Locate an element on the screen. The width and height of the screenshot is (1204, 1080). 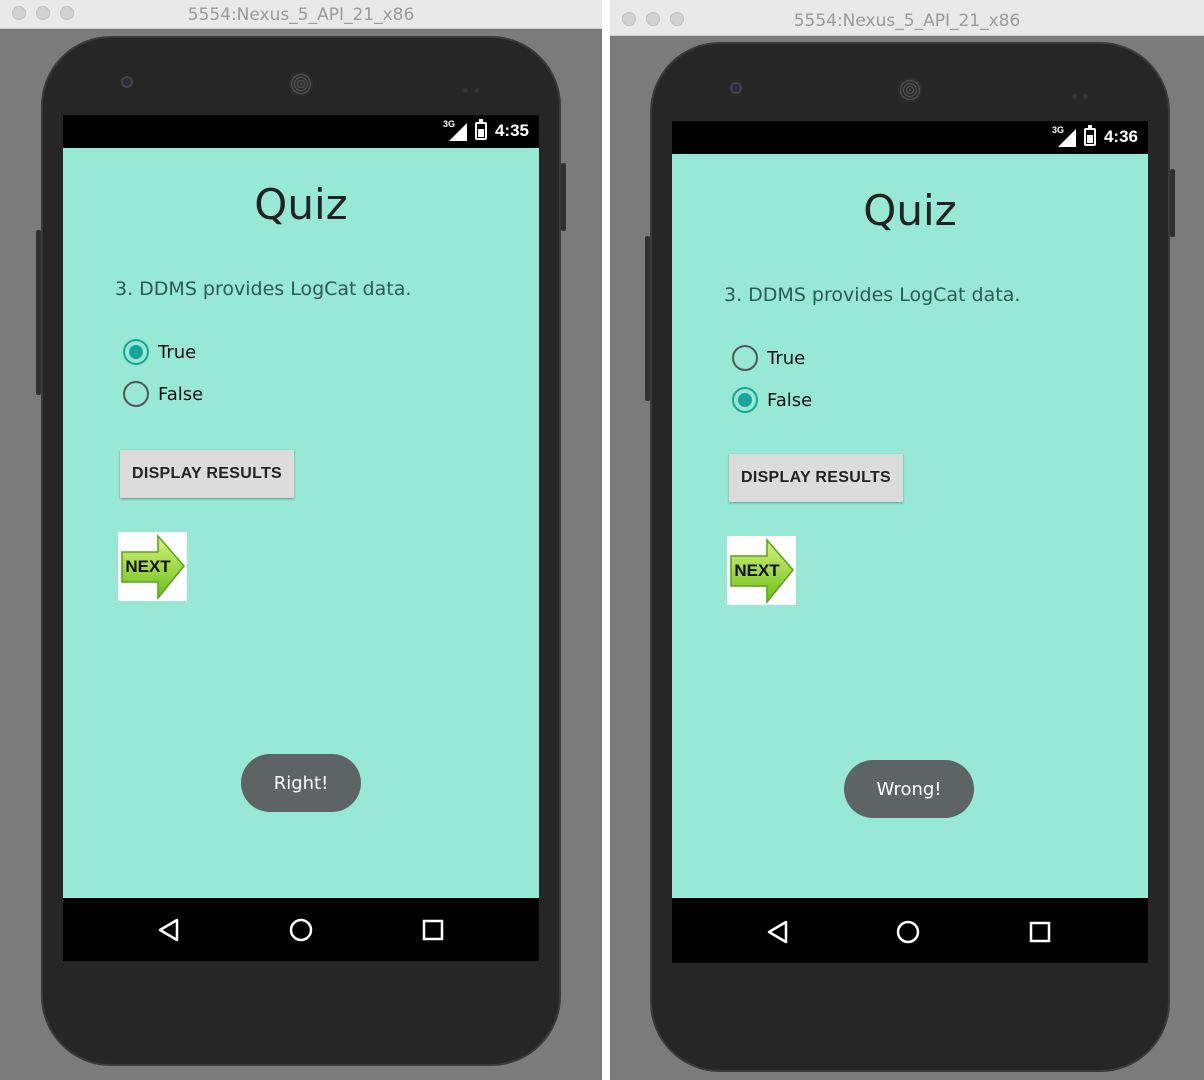
status-bar: 3G 4:36 is located at coordinates (910, 137).